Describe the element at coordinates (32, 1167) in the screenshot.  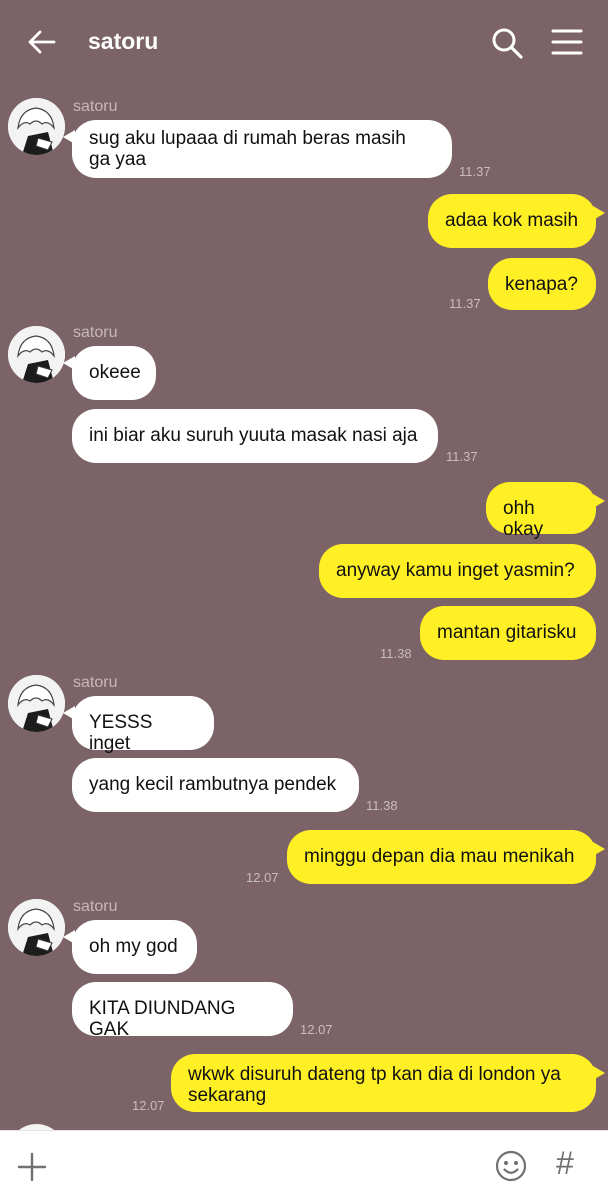
I see `plus-icon` at that location.